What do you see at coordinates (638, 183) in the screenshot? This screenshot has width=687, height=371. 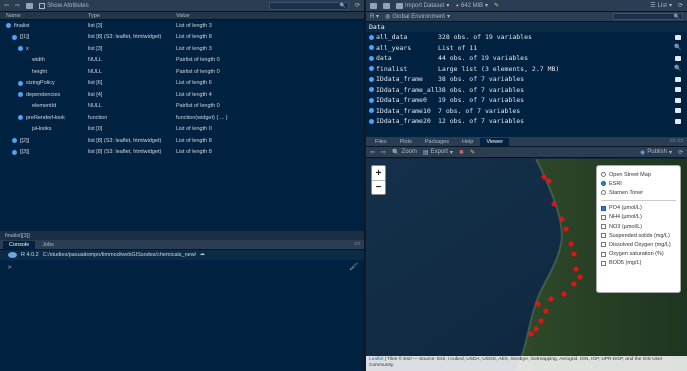 I see `base-layer-option: ESRI` at bounding box center [638, 183].